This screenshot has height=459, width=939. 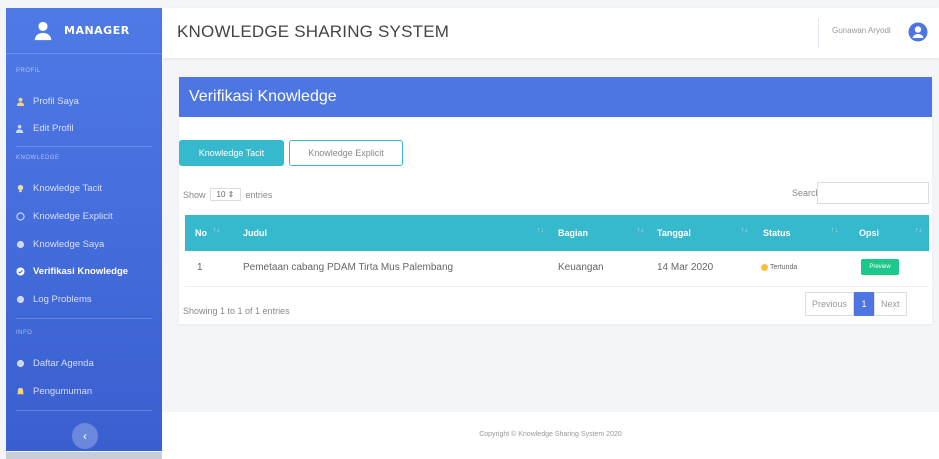 What do you see at coordinates (581, 267) in the screenshot?
I see `cell-bagian: Keuangan` at bounding box center [581, 267].